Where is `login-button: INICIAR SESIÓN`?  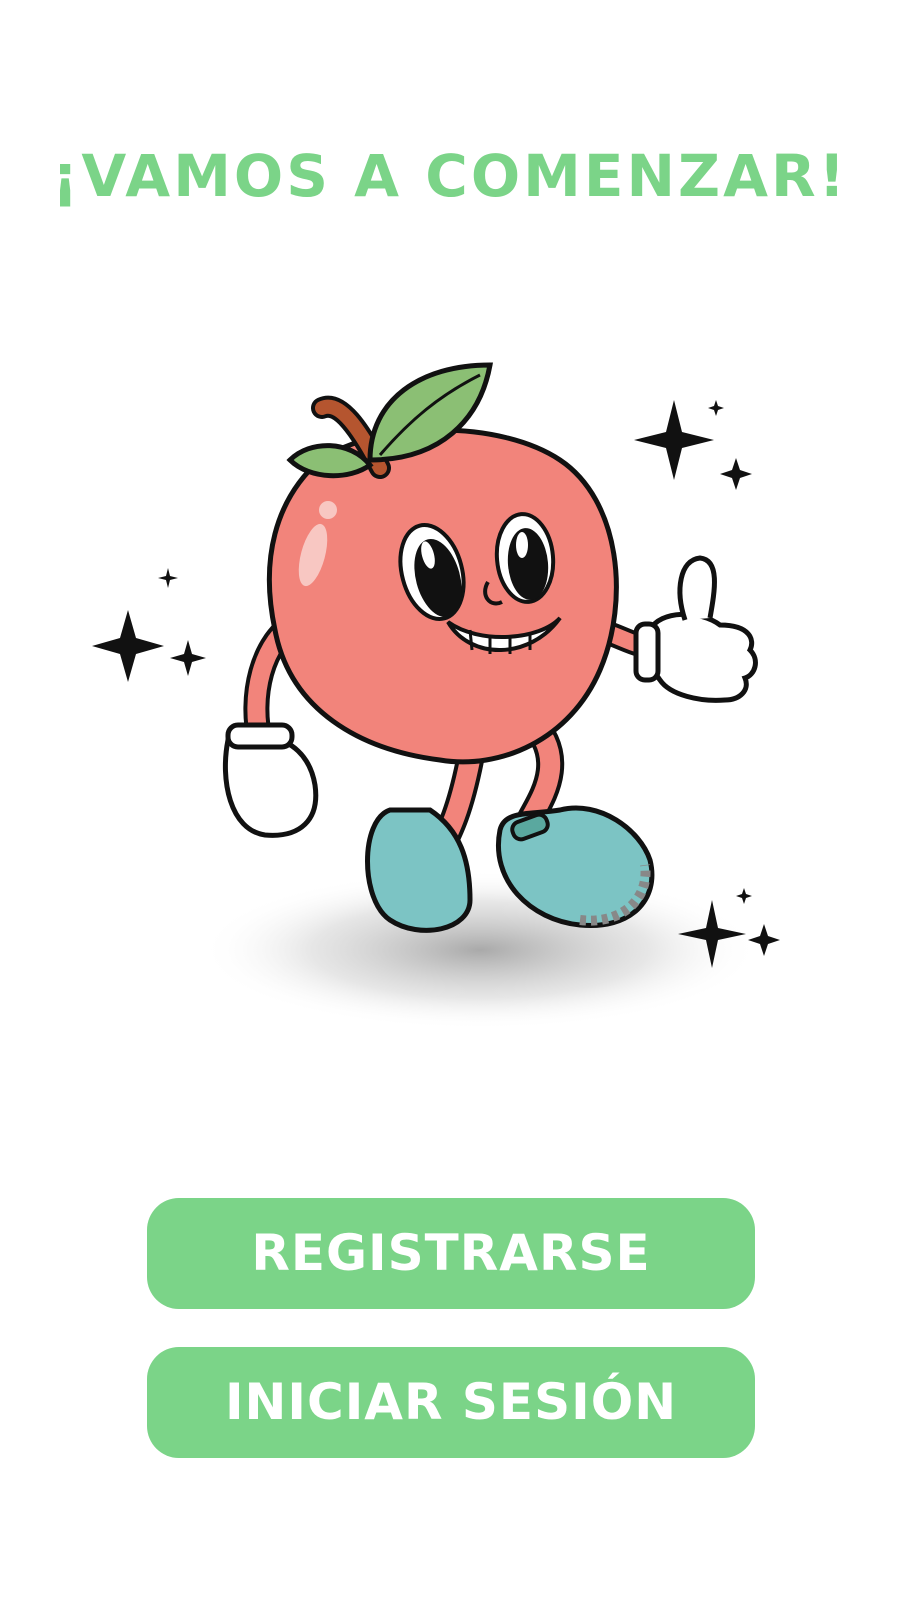 login-button: INICIAR SESIÓN is located at coordinates (451, 1402).